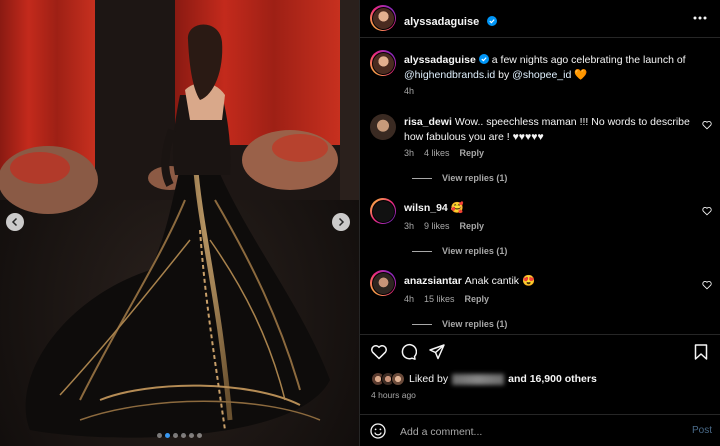 This screenshot has height=446, width=720. Describe the element at coordinates (378, 431) in the screenshot. I see `emoji-icon` at that location.